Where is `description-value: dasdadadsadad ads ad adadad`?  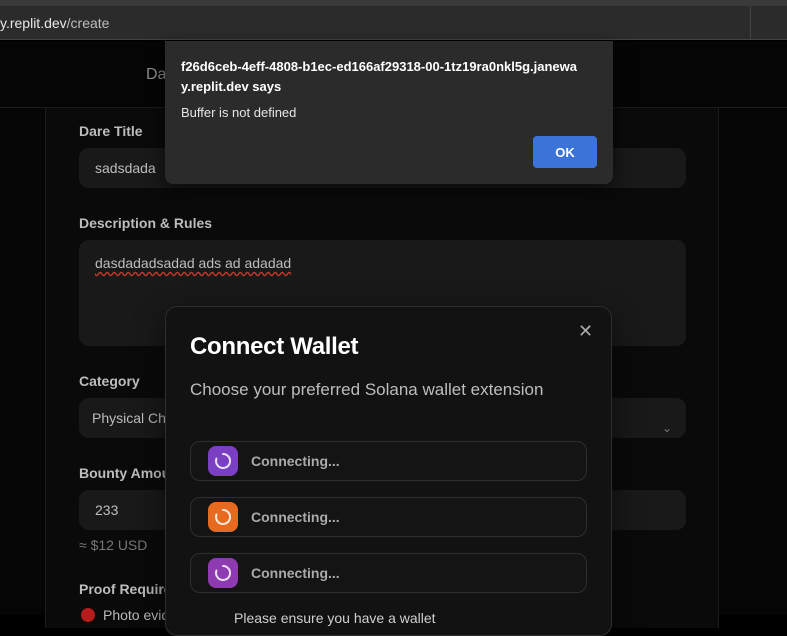
description-value: dasdadadsadad ads ad adadad is located at coordinates (193, 263).